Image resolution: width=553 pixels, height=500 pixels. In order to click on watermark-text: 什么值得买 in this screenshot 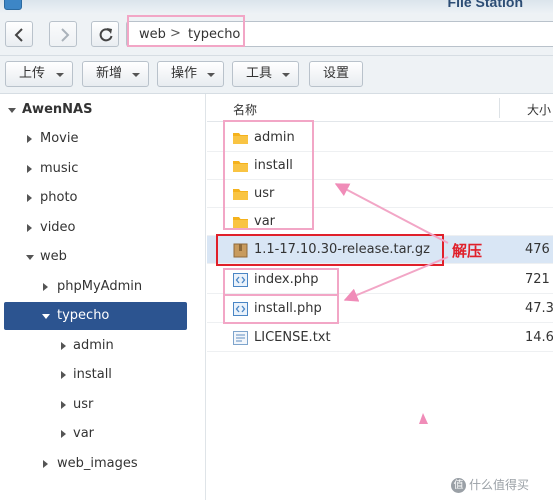, I will do `click(499, 485)`.